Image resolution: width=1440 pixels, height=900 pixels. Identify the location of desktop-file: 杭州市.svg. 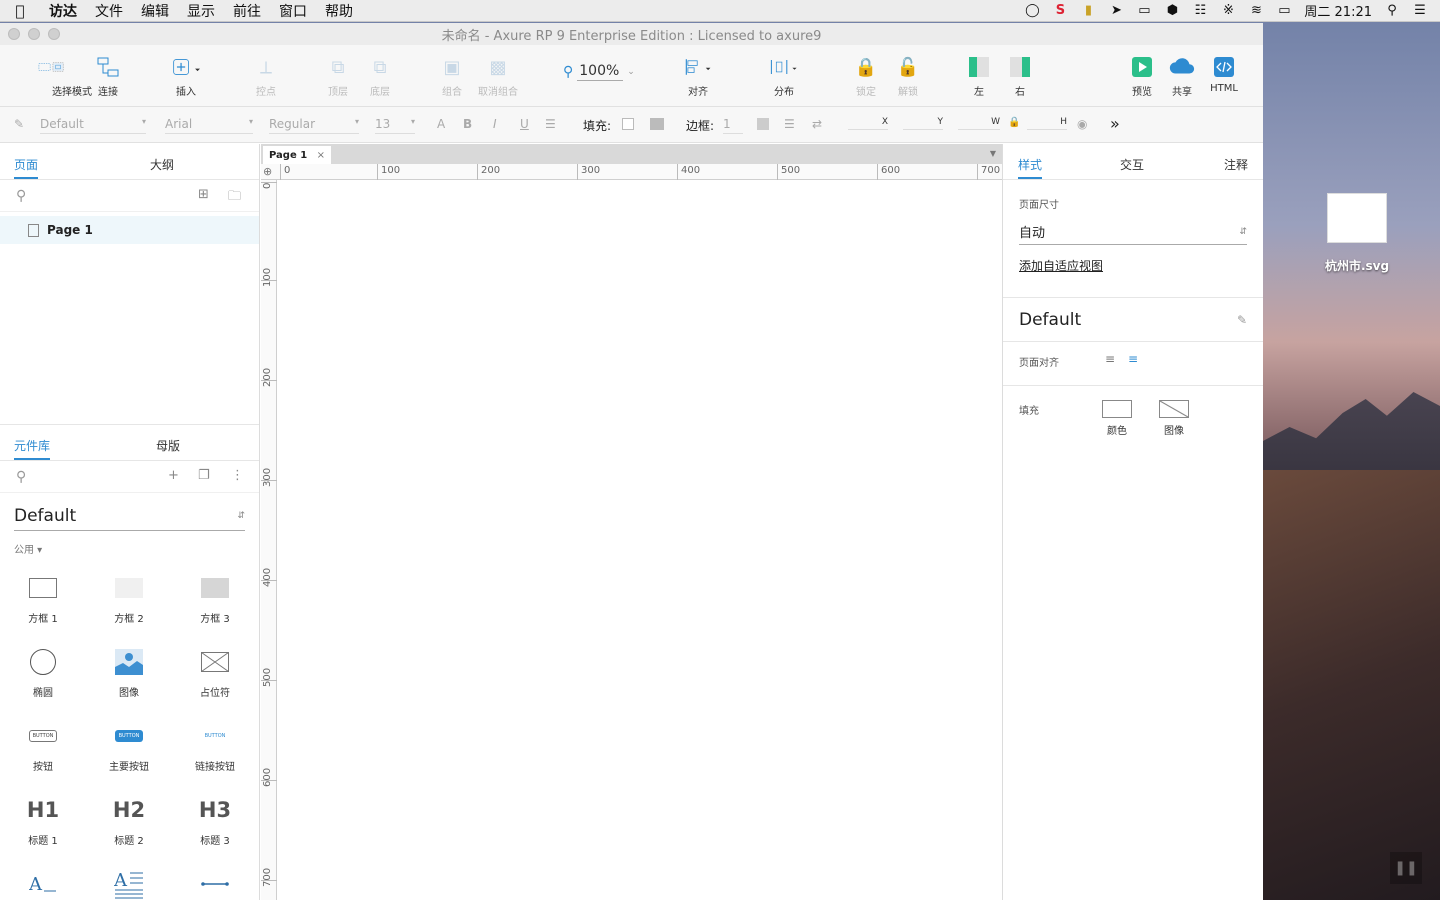
(1357, 233).